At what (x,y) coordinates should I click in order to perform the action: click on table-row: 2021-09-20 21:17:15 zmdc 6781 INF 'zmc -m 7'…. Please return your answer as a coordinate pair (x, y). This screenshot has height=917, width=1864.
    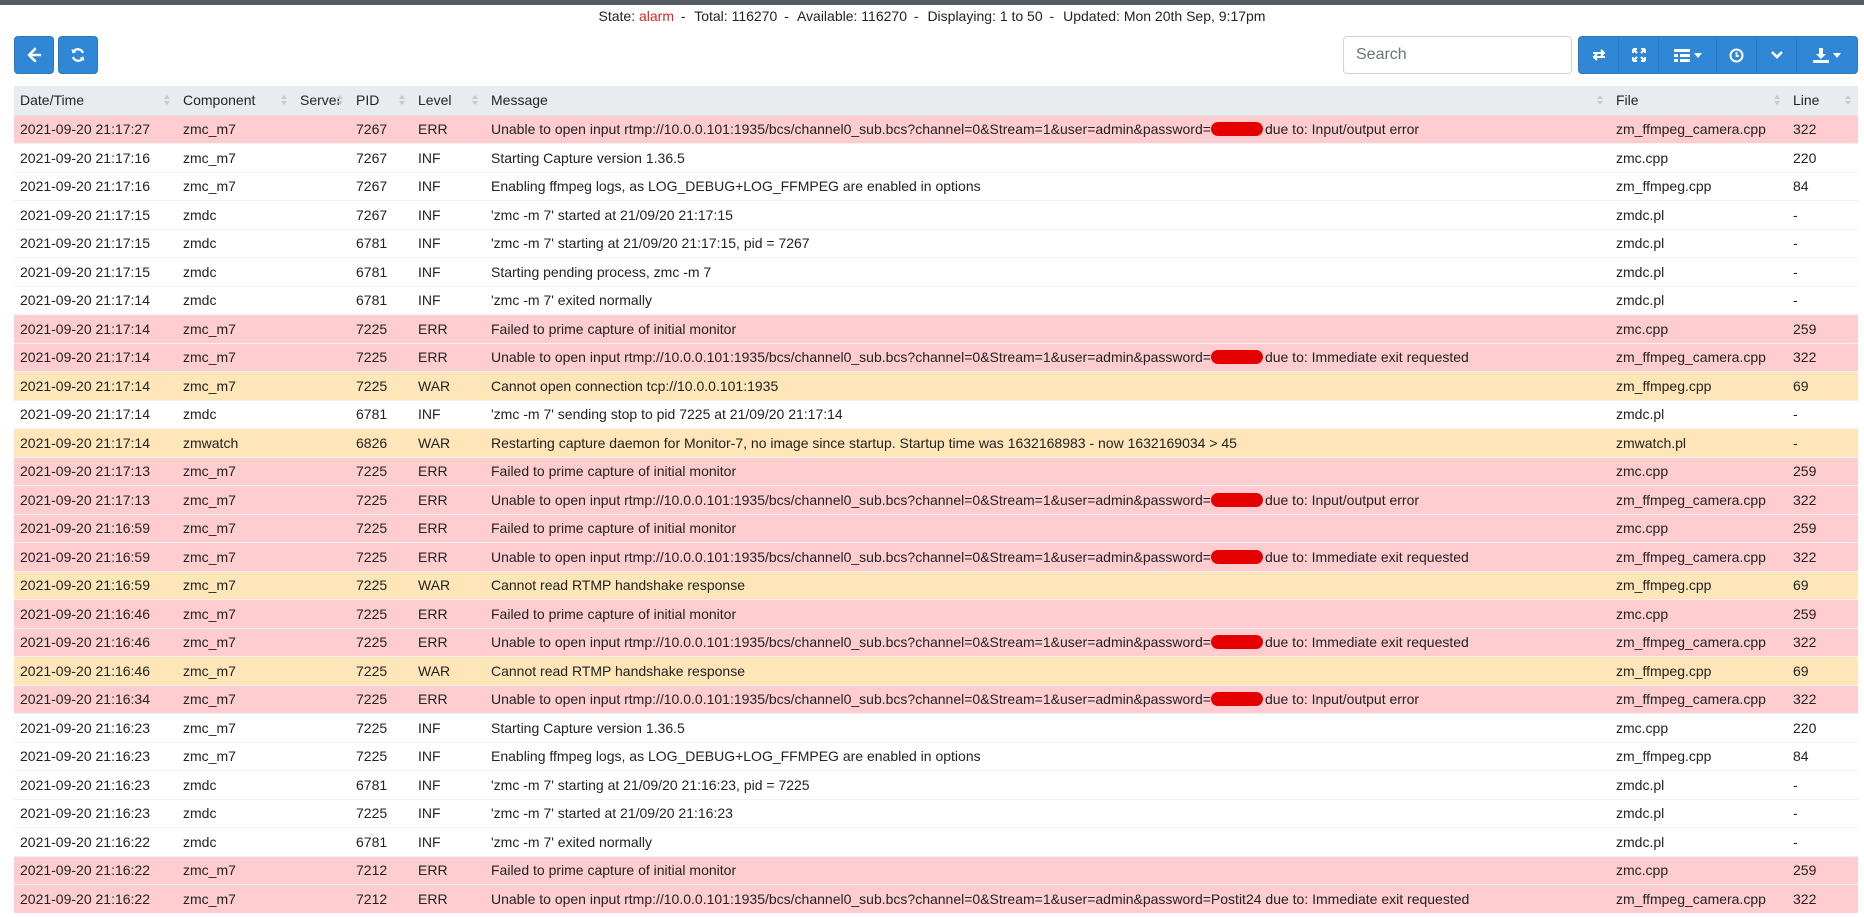
    Looking at the image, I should click on (936, 243).